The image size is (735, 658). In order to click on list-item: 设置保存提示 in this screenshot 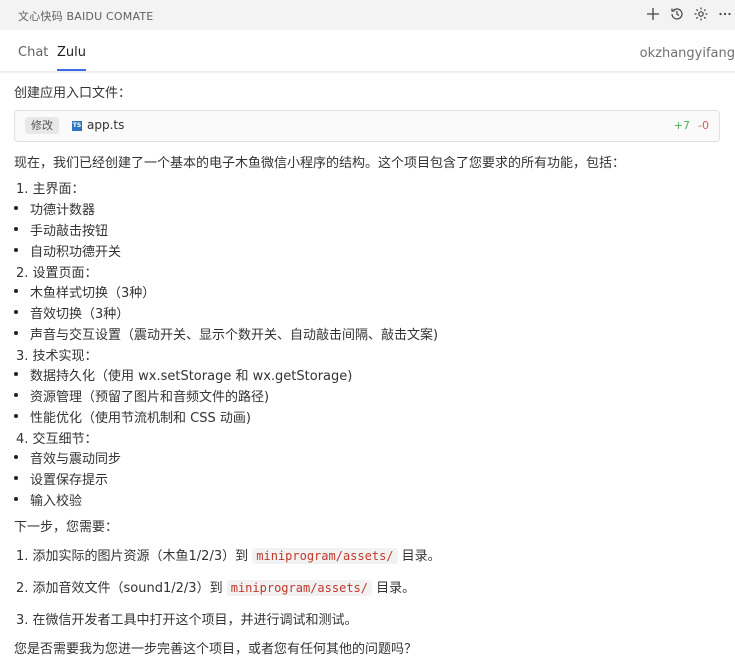, I will do `click(69, 480)`.